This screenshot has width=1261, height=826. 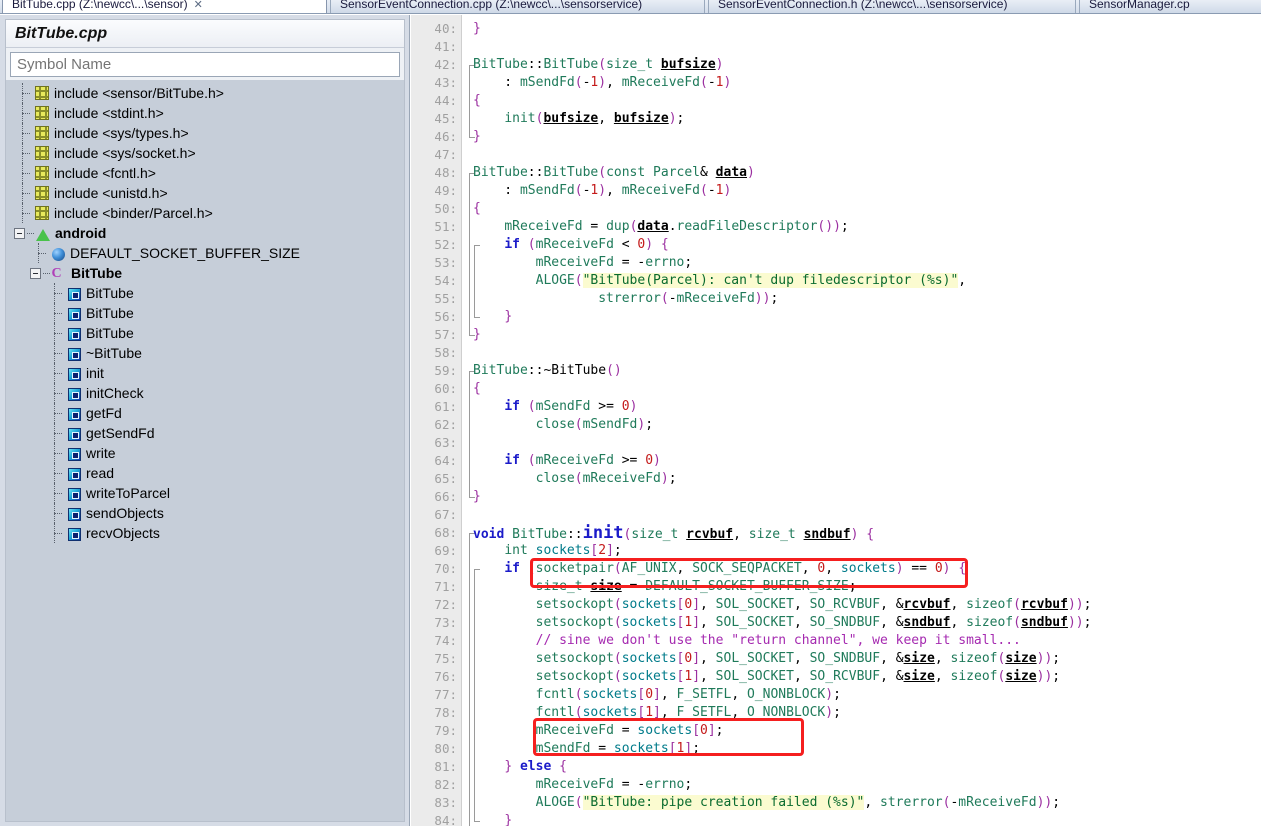 I want to click on line-number: 84:, so click(x=445, y=819).